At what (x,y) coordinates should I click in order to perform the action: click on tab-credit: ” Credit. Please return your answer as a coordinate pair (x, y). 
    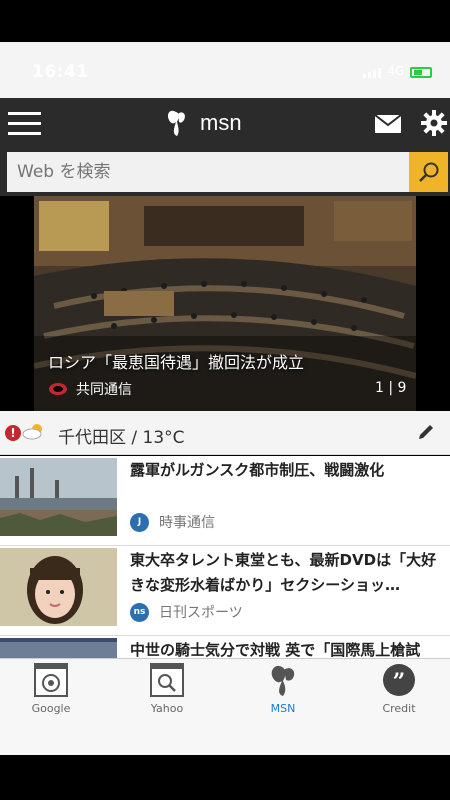
    Looking at the image, I should click on (396, 689).